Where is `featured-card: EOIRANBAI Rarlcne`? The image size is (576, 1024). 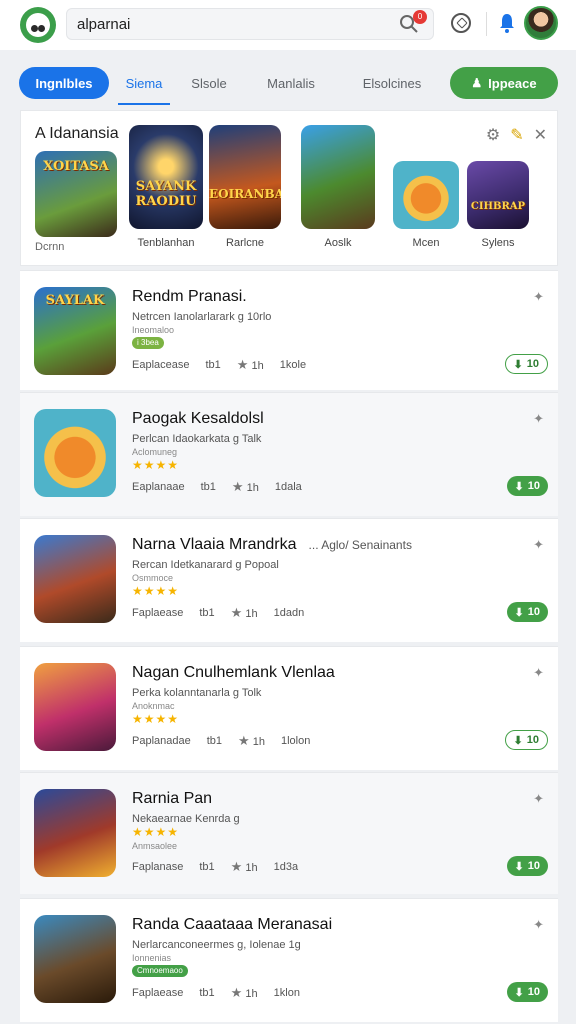 featured-card: EOIRANBAI Rarlcne is located at coordinates (245, 187).